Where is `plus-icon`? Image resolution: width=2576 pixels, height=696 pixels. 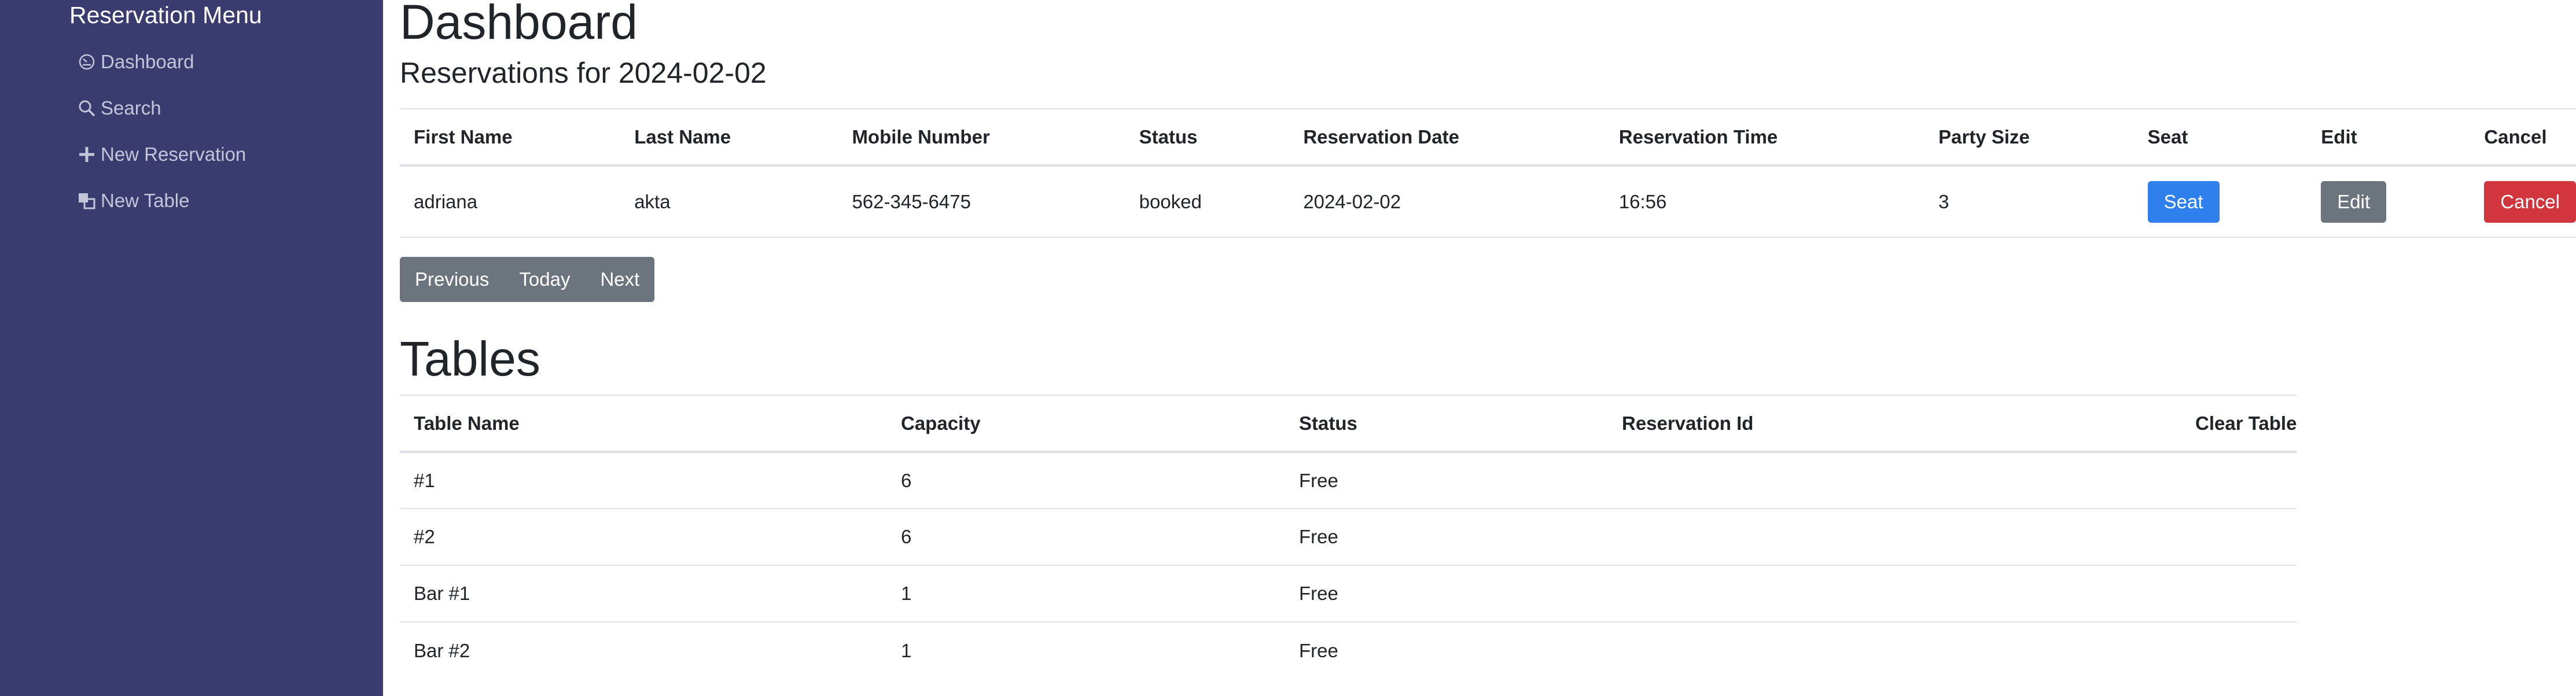 plus-icon is located at coordinates (87, 154).